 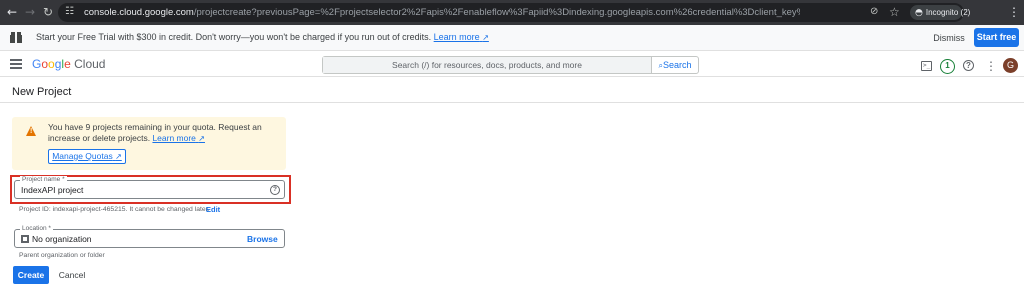 I want to click on avatar: G, so click(x=1010, y=65).